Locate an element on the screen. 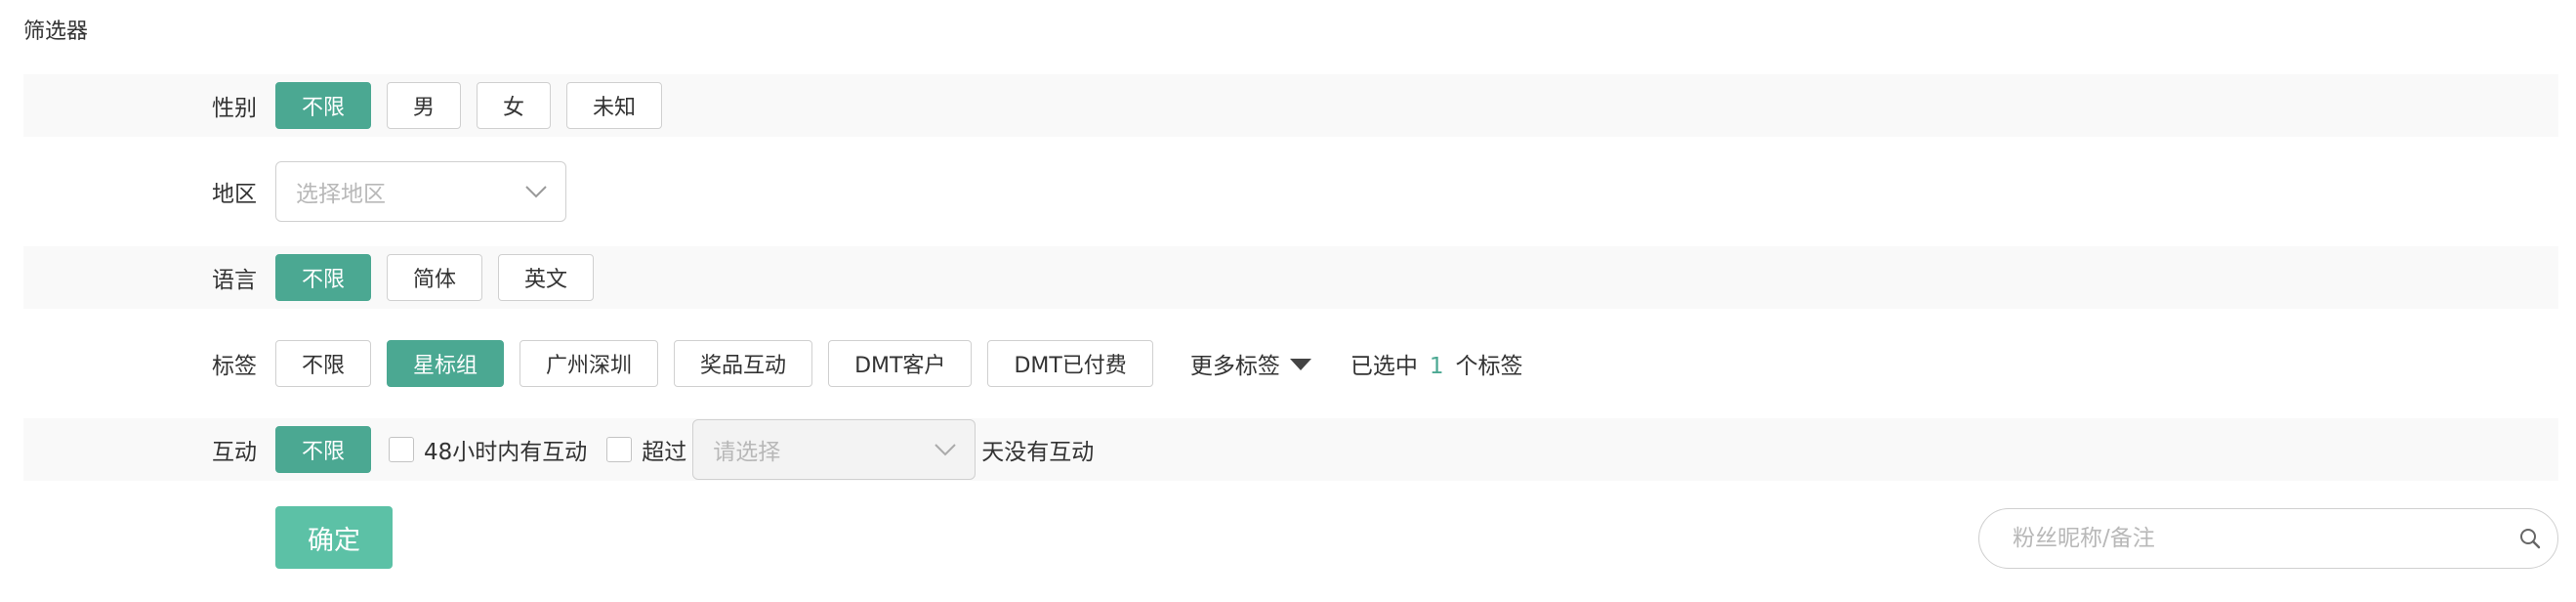 The height and width of the screenshot is (602, 2576). gender-label: 性别 is located at coordinates (234, 109).